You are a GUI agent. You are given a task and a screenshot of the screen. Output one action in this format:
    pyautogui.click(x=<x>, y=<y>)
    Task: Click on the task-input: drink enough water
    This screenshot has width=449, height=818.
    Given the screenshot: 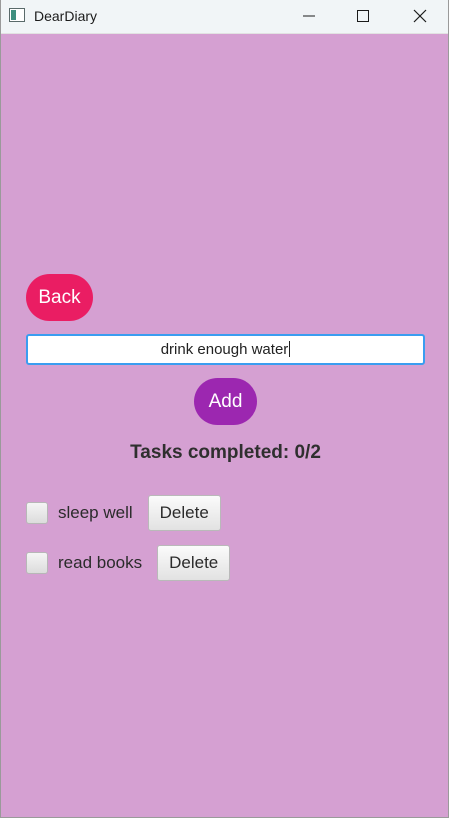 What is the action you would take?
    pyautogui.click(x=225, y=349)
    